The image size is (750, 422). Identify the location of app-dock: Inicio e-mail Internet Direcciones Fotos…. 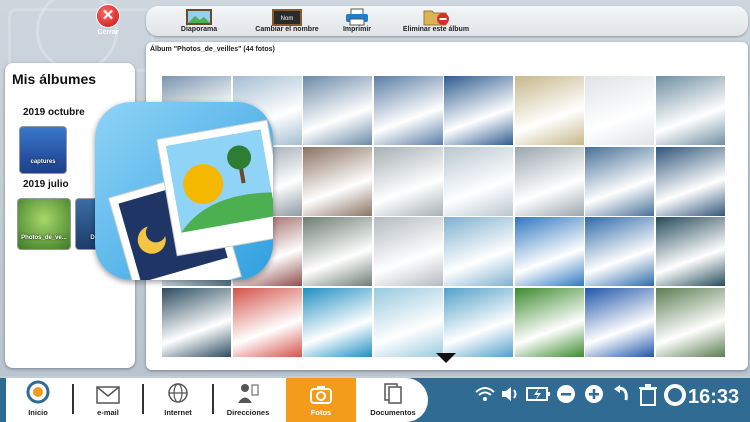
(217, 400).